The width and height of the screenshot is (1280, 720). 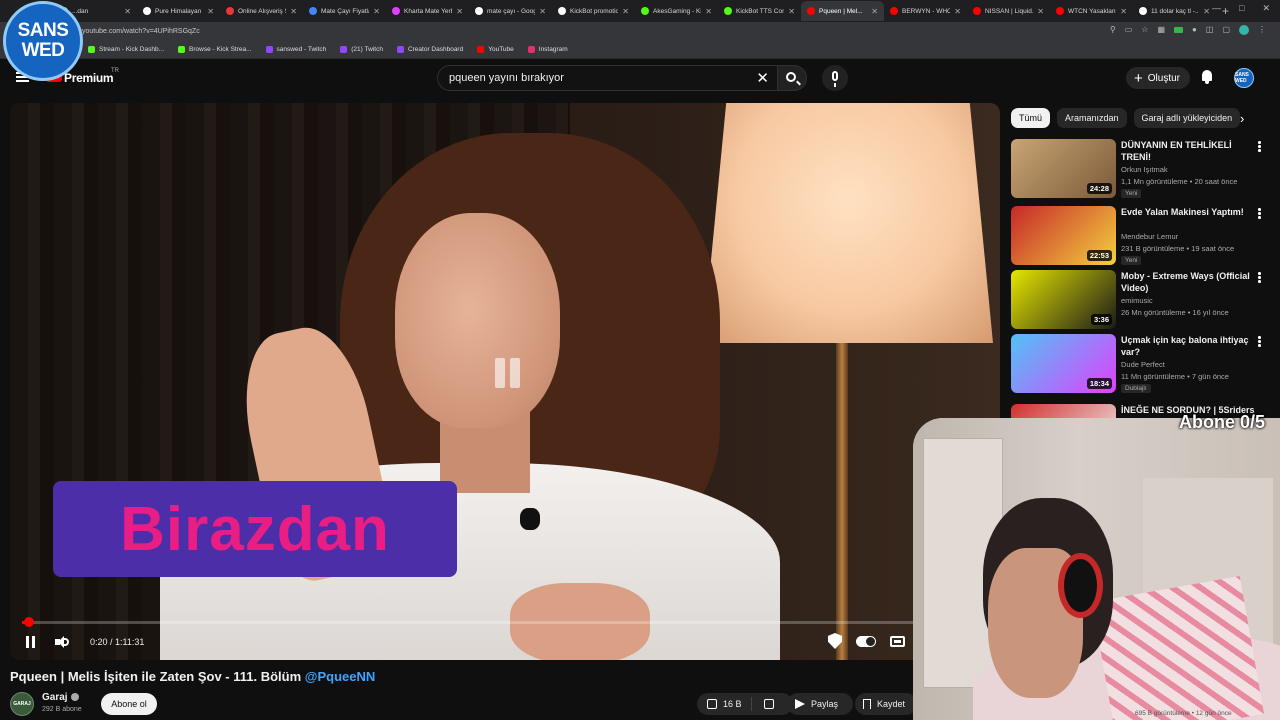 What do you see at coordinates (1092, 118) in the screenshot?
I see `filter-chip: Aramanızdan` at bounding box center [1092, 118].